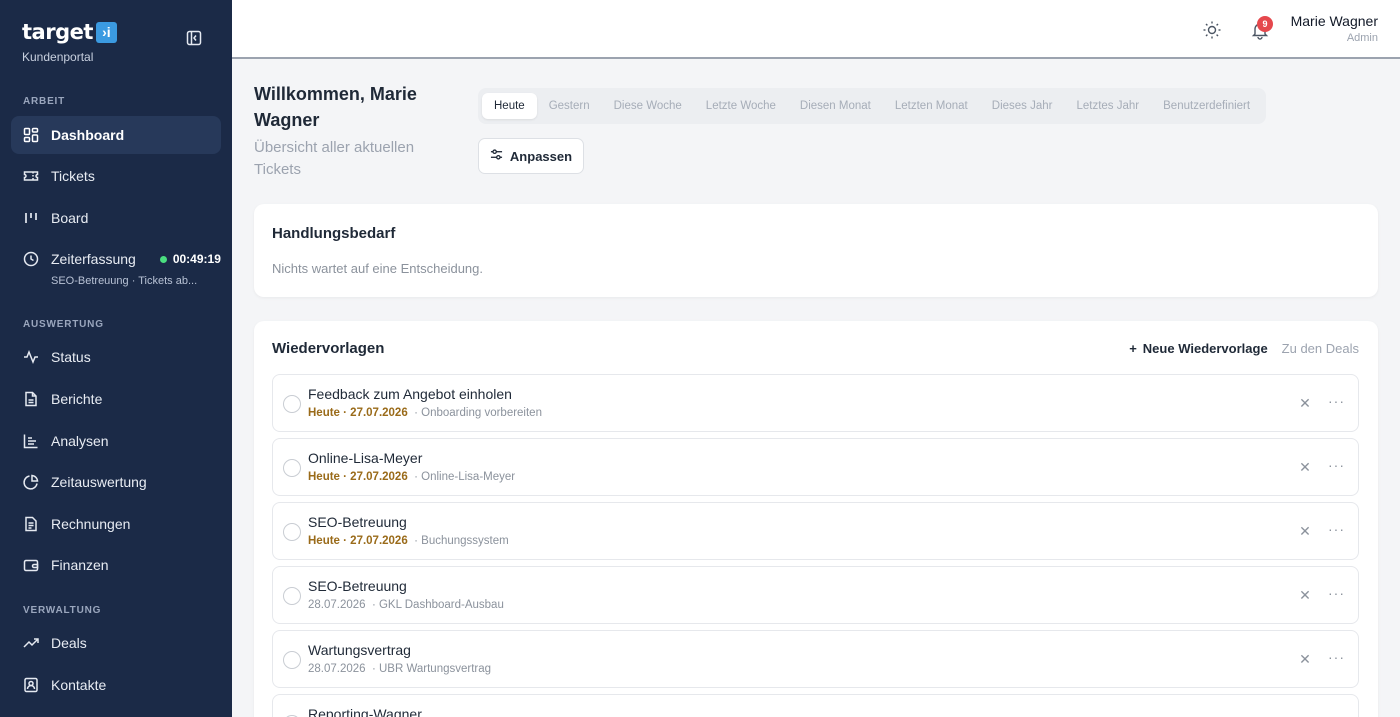 The image size is (1400, 717). What do you see at coordinates (63, 324) in the screenshot?
I see `section-label-auswertung: AUSWERTUNG` at bounding box center [63, 324].